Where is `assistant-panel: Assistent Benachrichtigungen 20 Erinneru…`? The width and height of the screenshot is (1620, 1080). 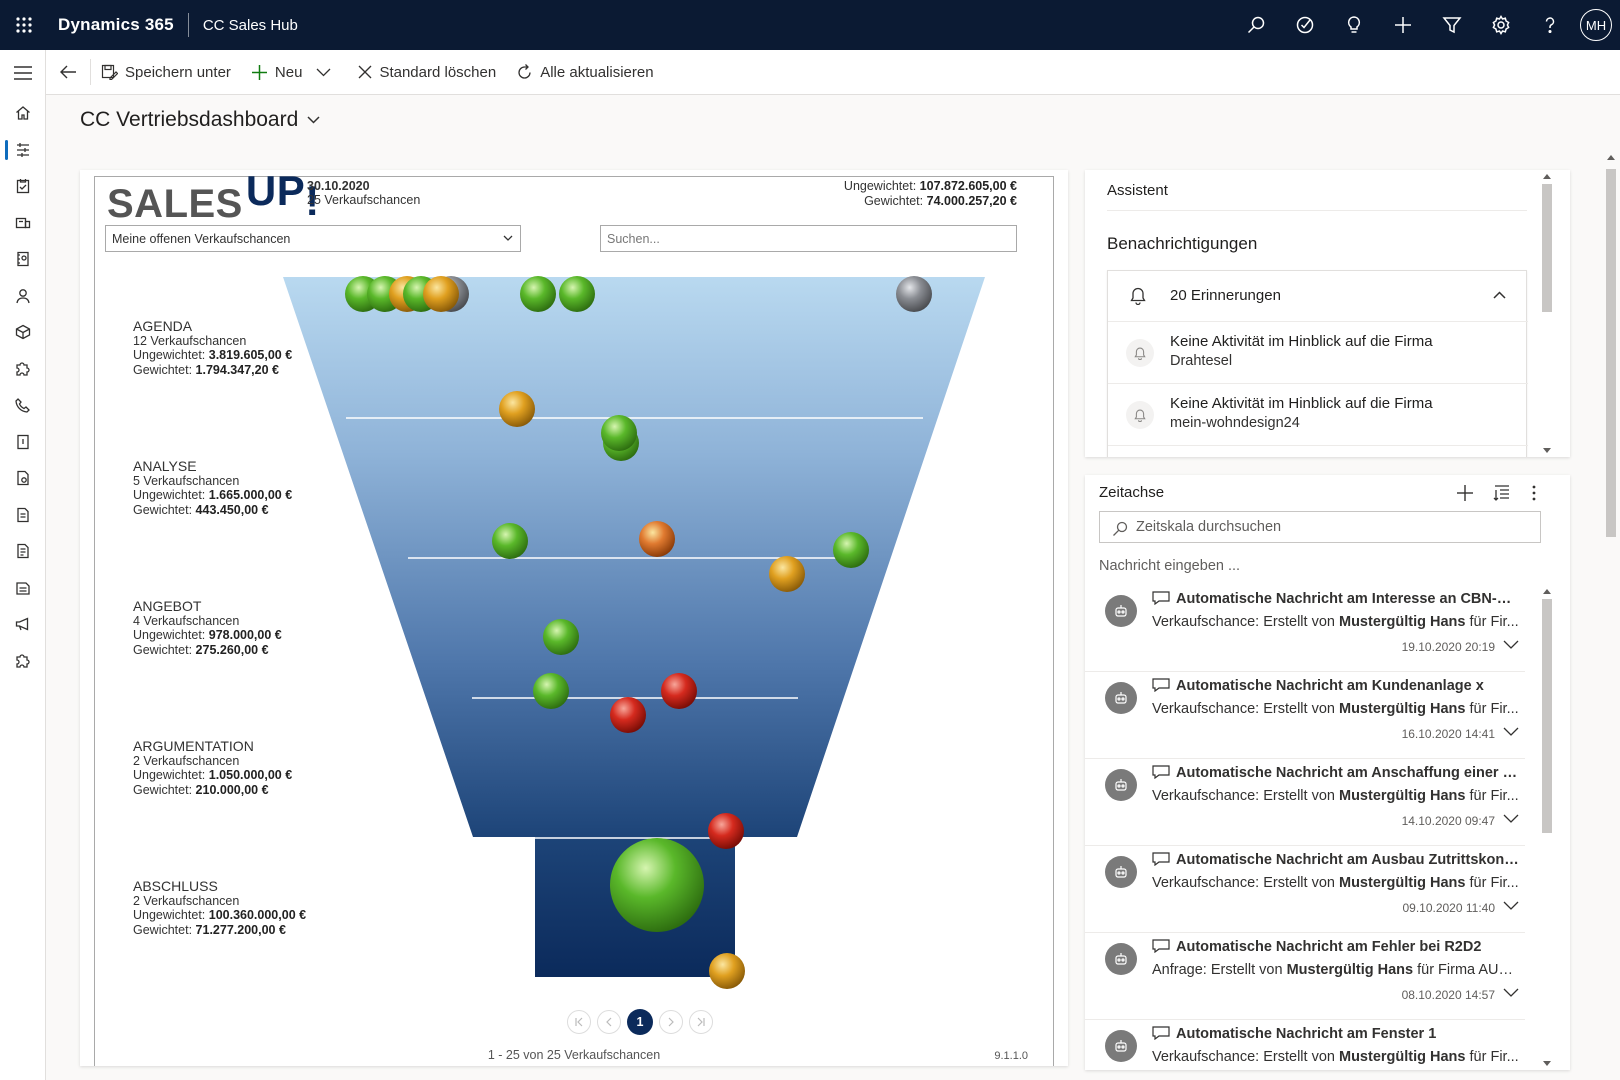
assistant-panel: Assistent Benachrichtigungen 20 Erinneru… is located at coordinates (1327, 313).